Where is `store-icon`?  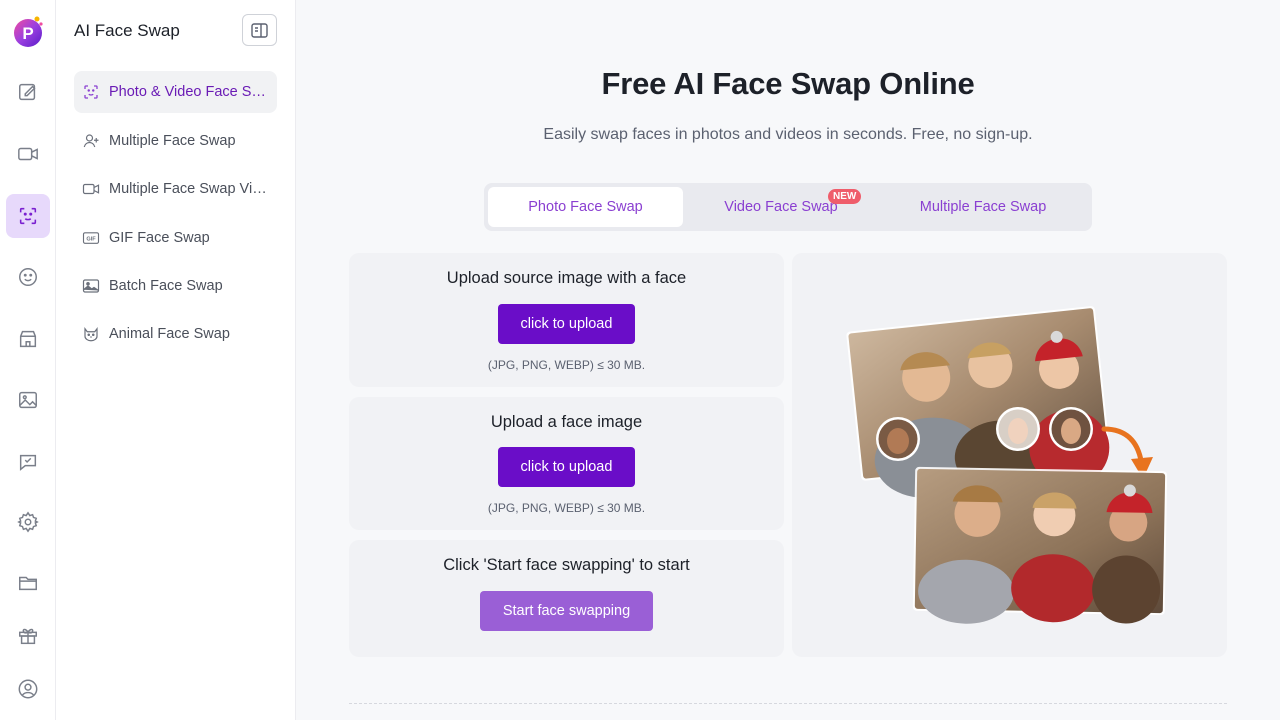 store-icon is located at coordinates (28, 339).